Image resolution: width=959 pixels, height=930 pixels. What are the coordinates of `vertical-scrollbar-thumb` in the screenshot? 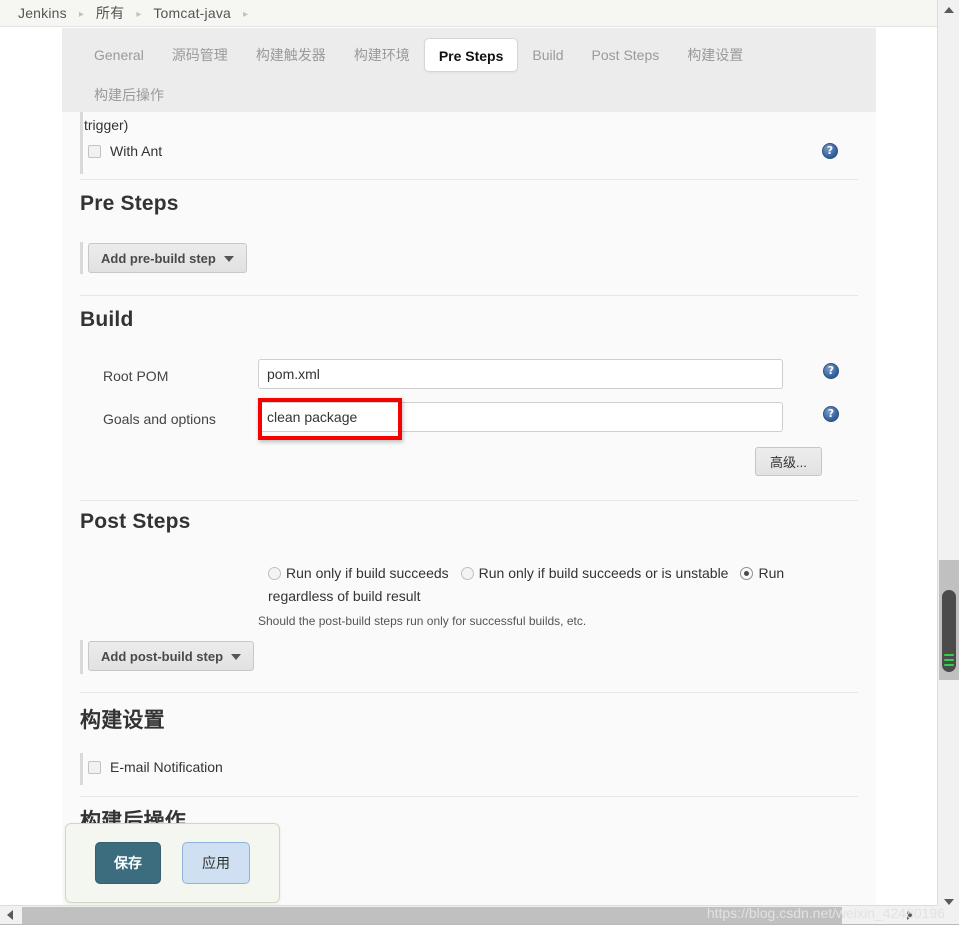 It's located at (949, 631).